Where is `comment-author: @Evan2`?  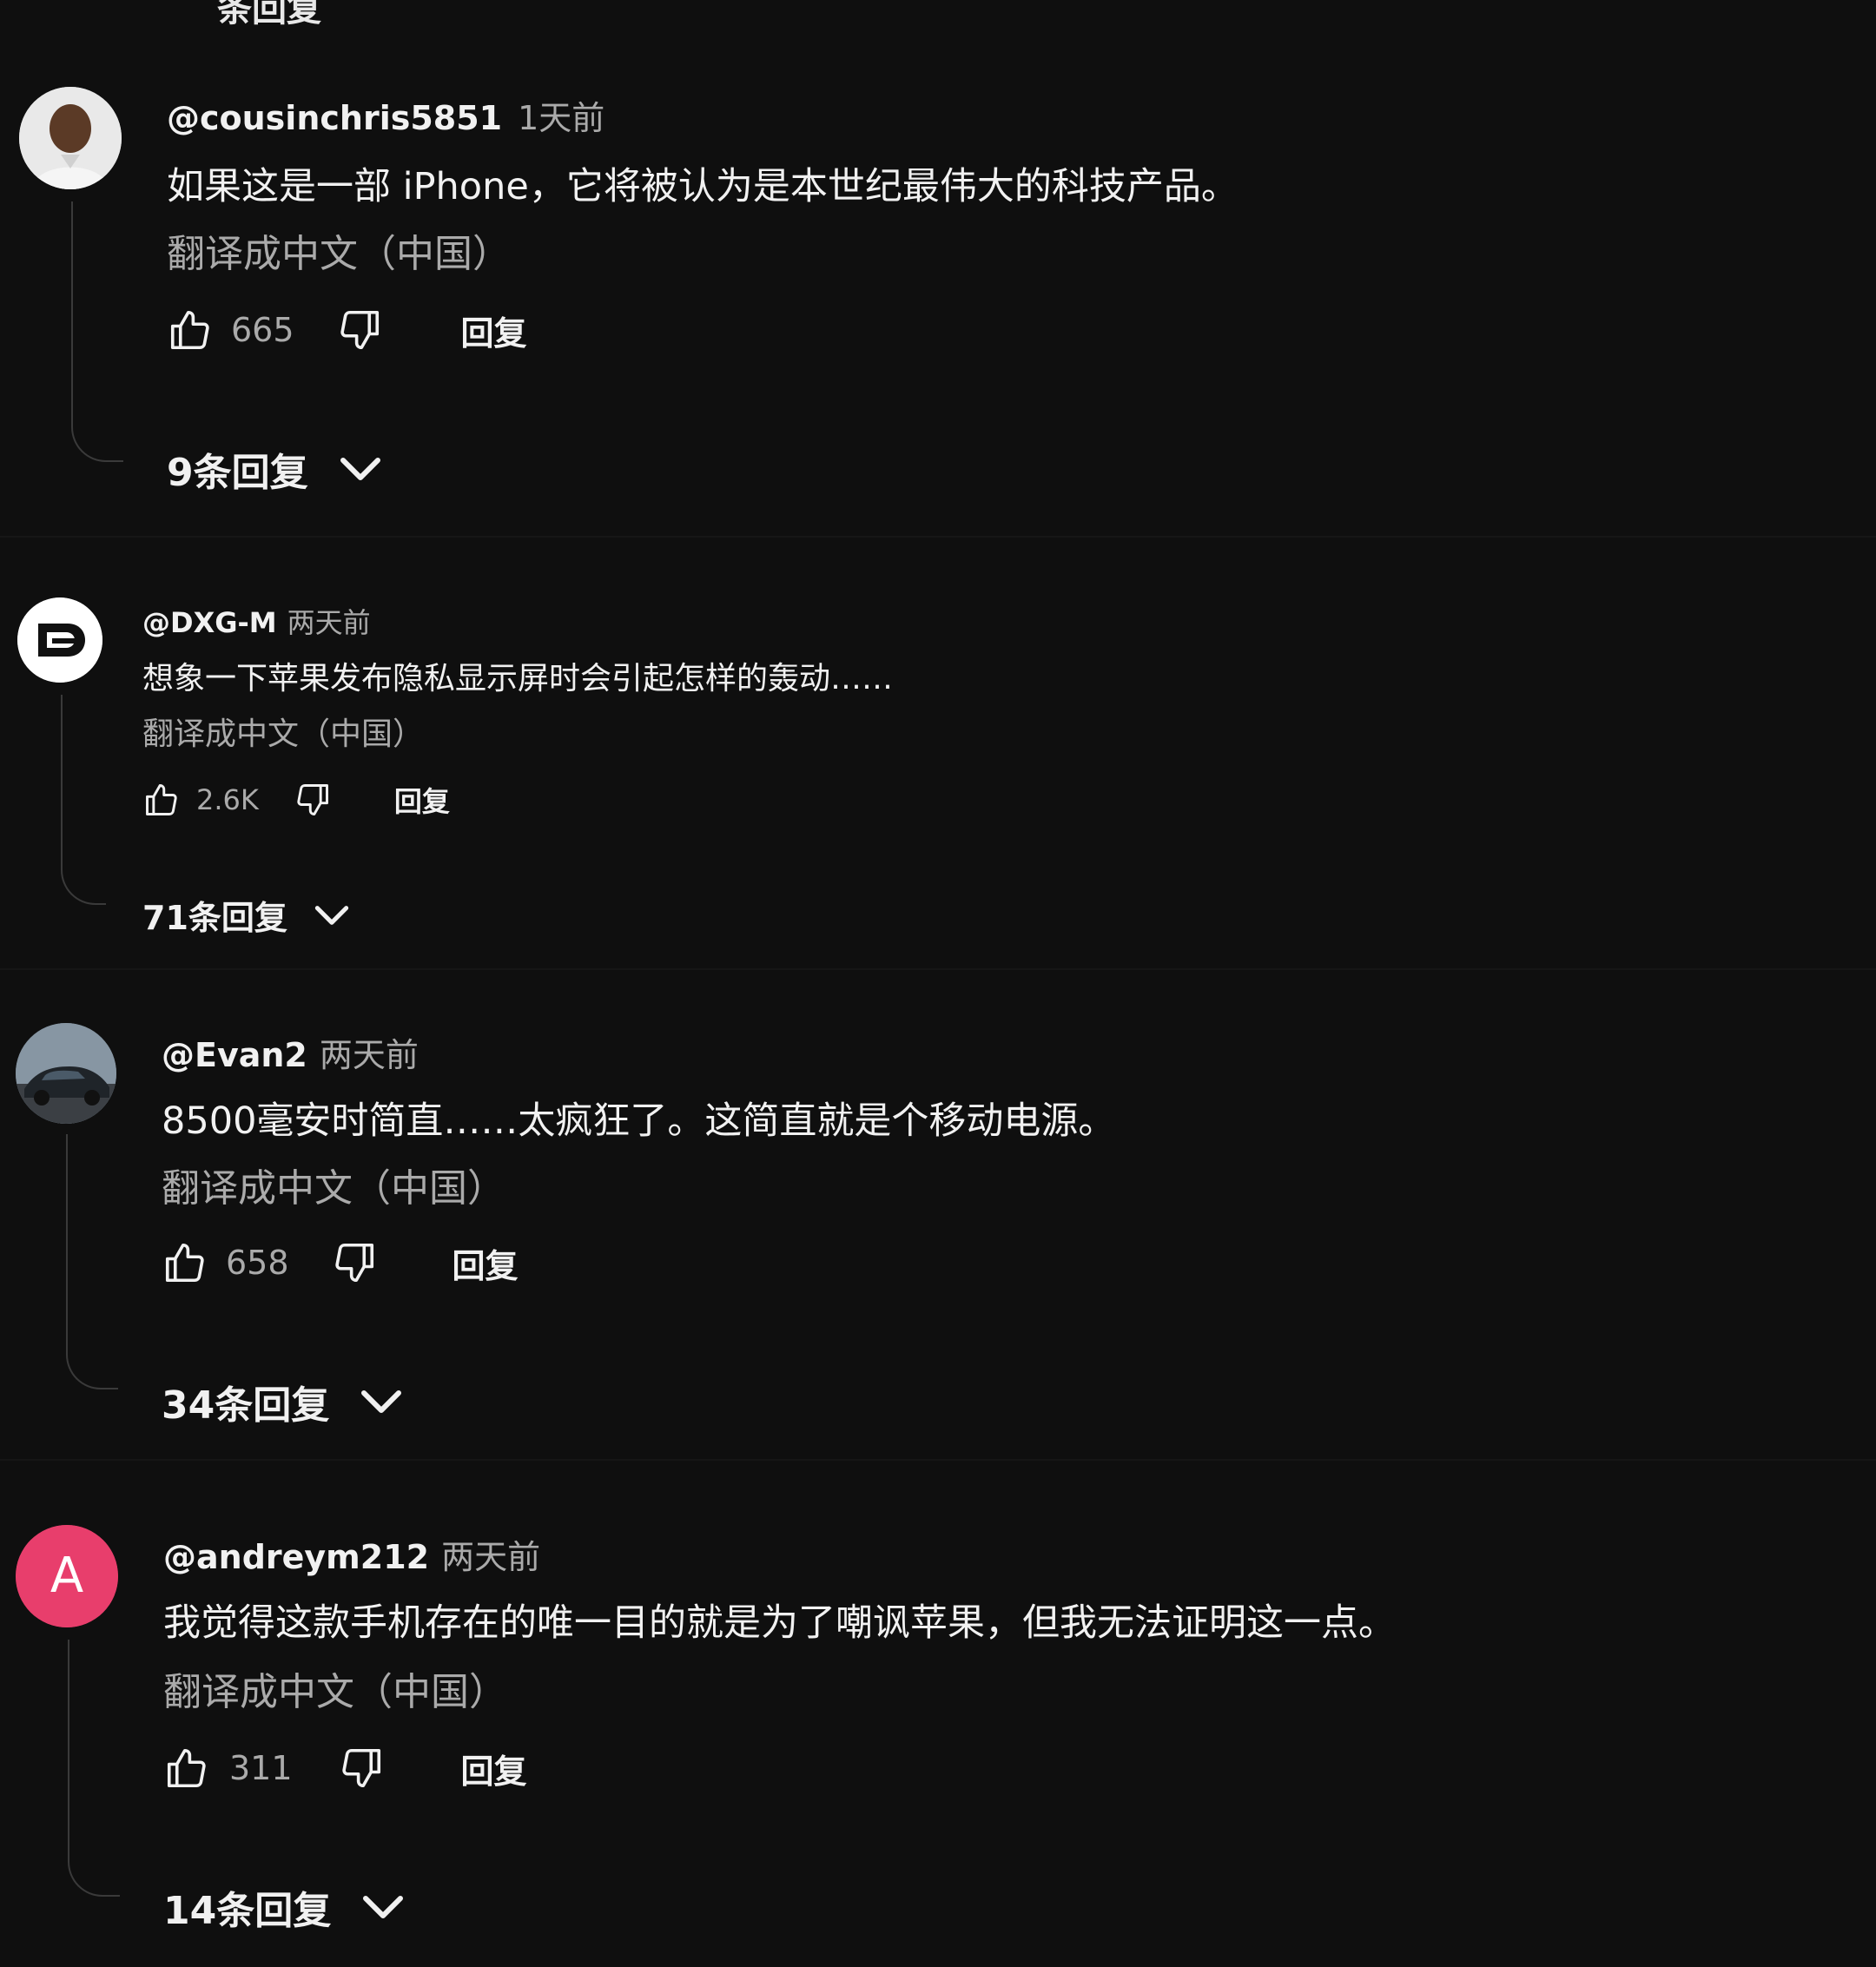 comment-author: @Evan2 is located at coordinates (234, 1055).